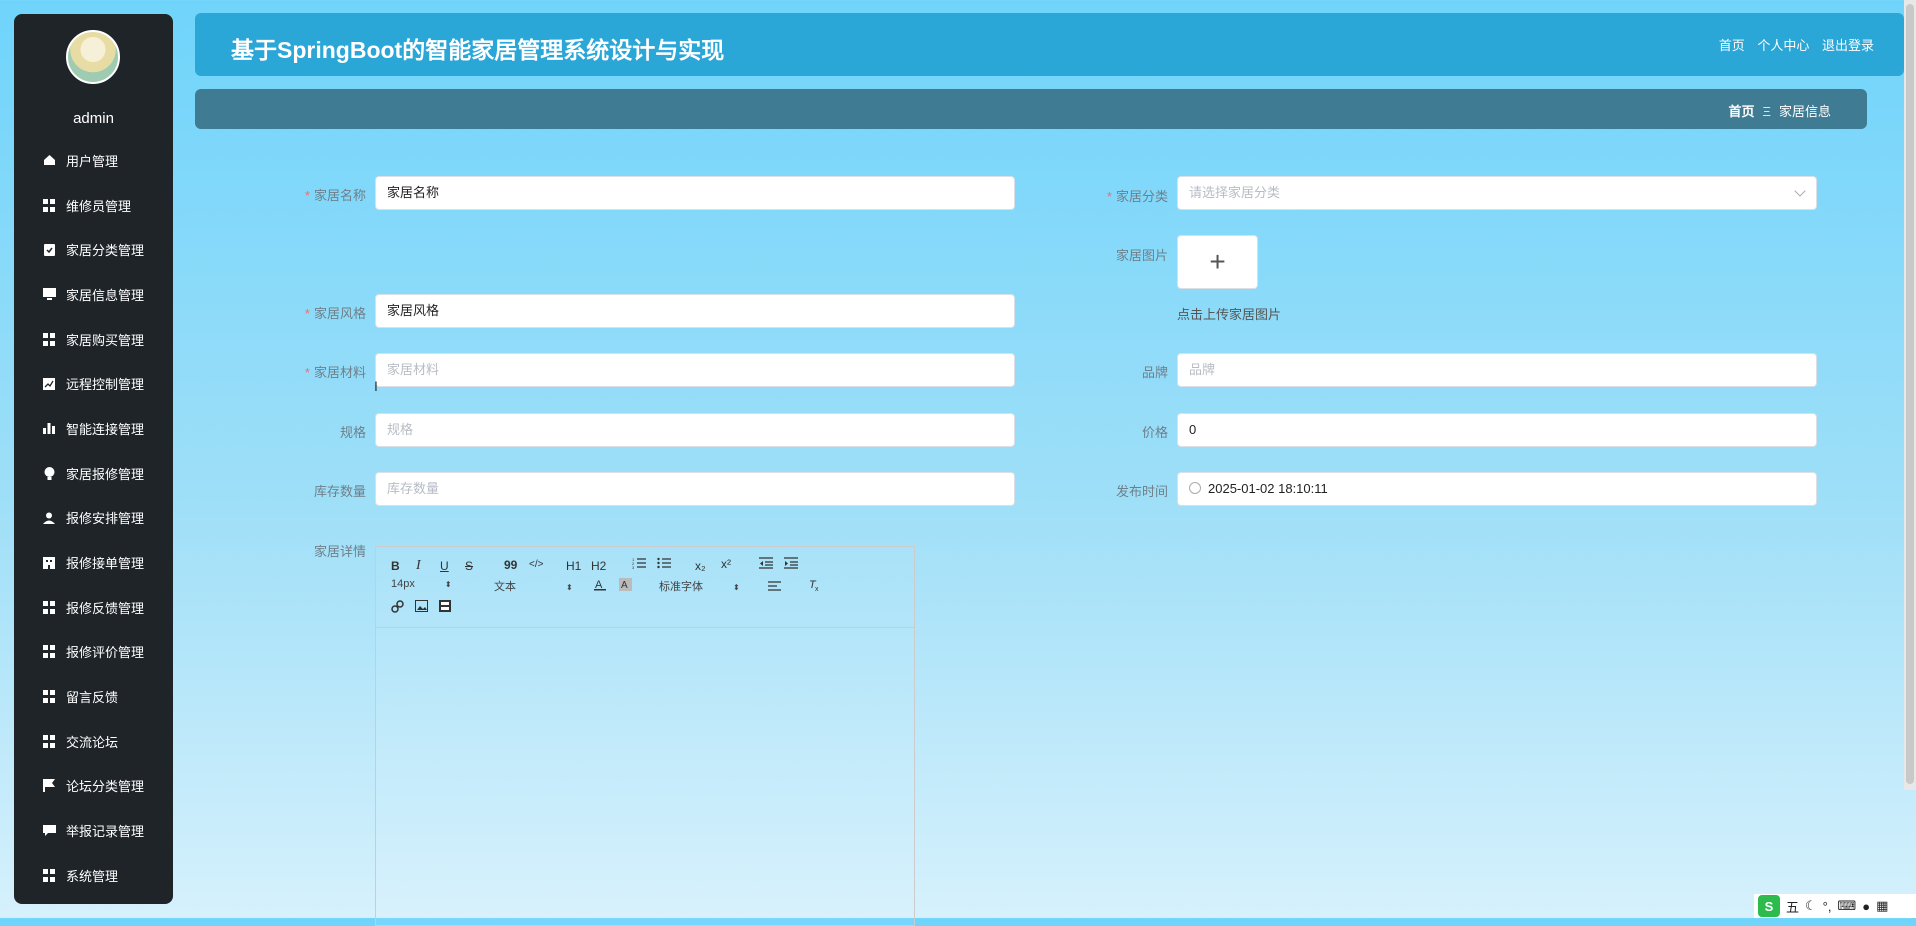  Describe the element at coordinates (339, 491) in the screenshot. I see `stock-label: 库存数量` at that location.